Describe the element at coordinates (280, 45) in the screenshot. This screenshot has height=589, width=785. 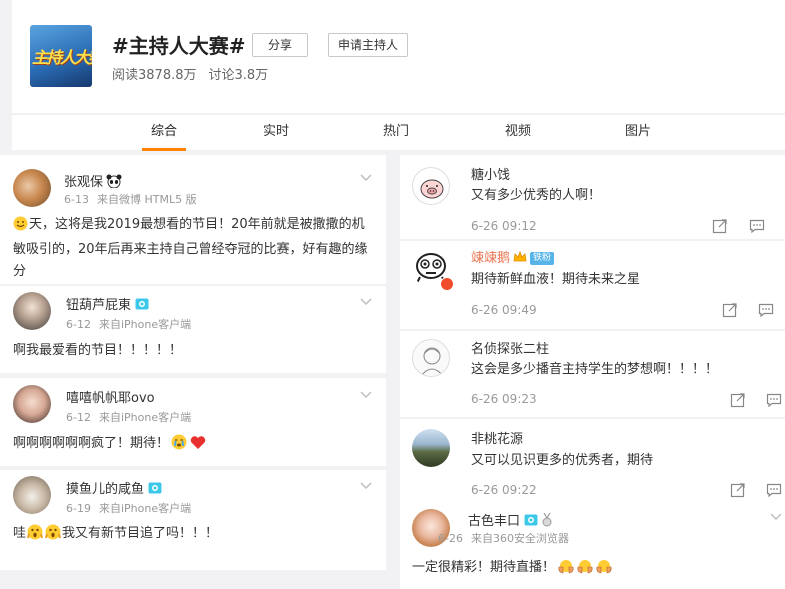
I see `share-button: 分享` at that location.